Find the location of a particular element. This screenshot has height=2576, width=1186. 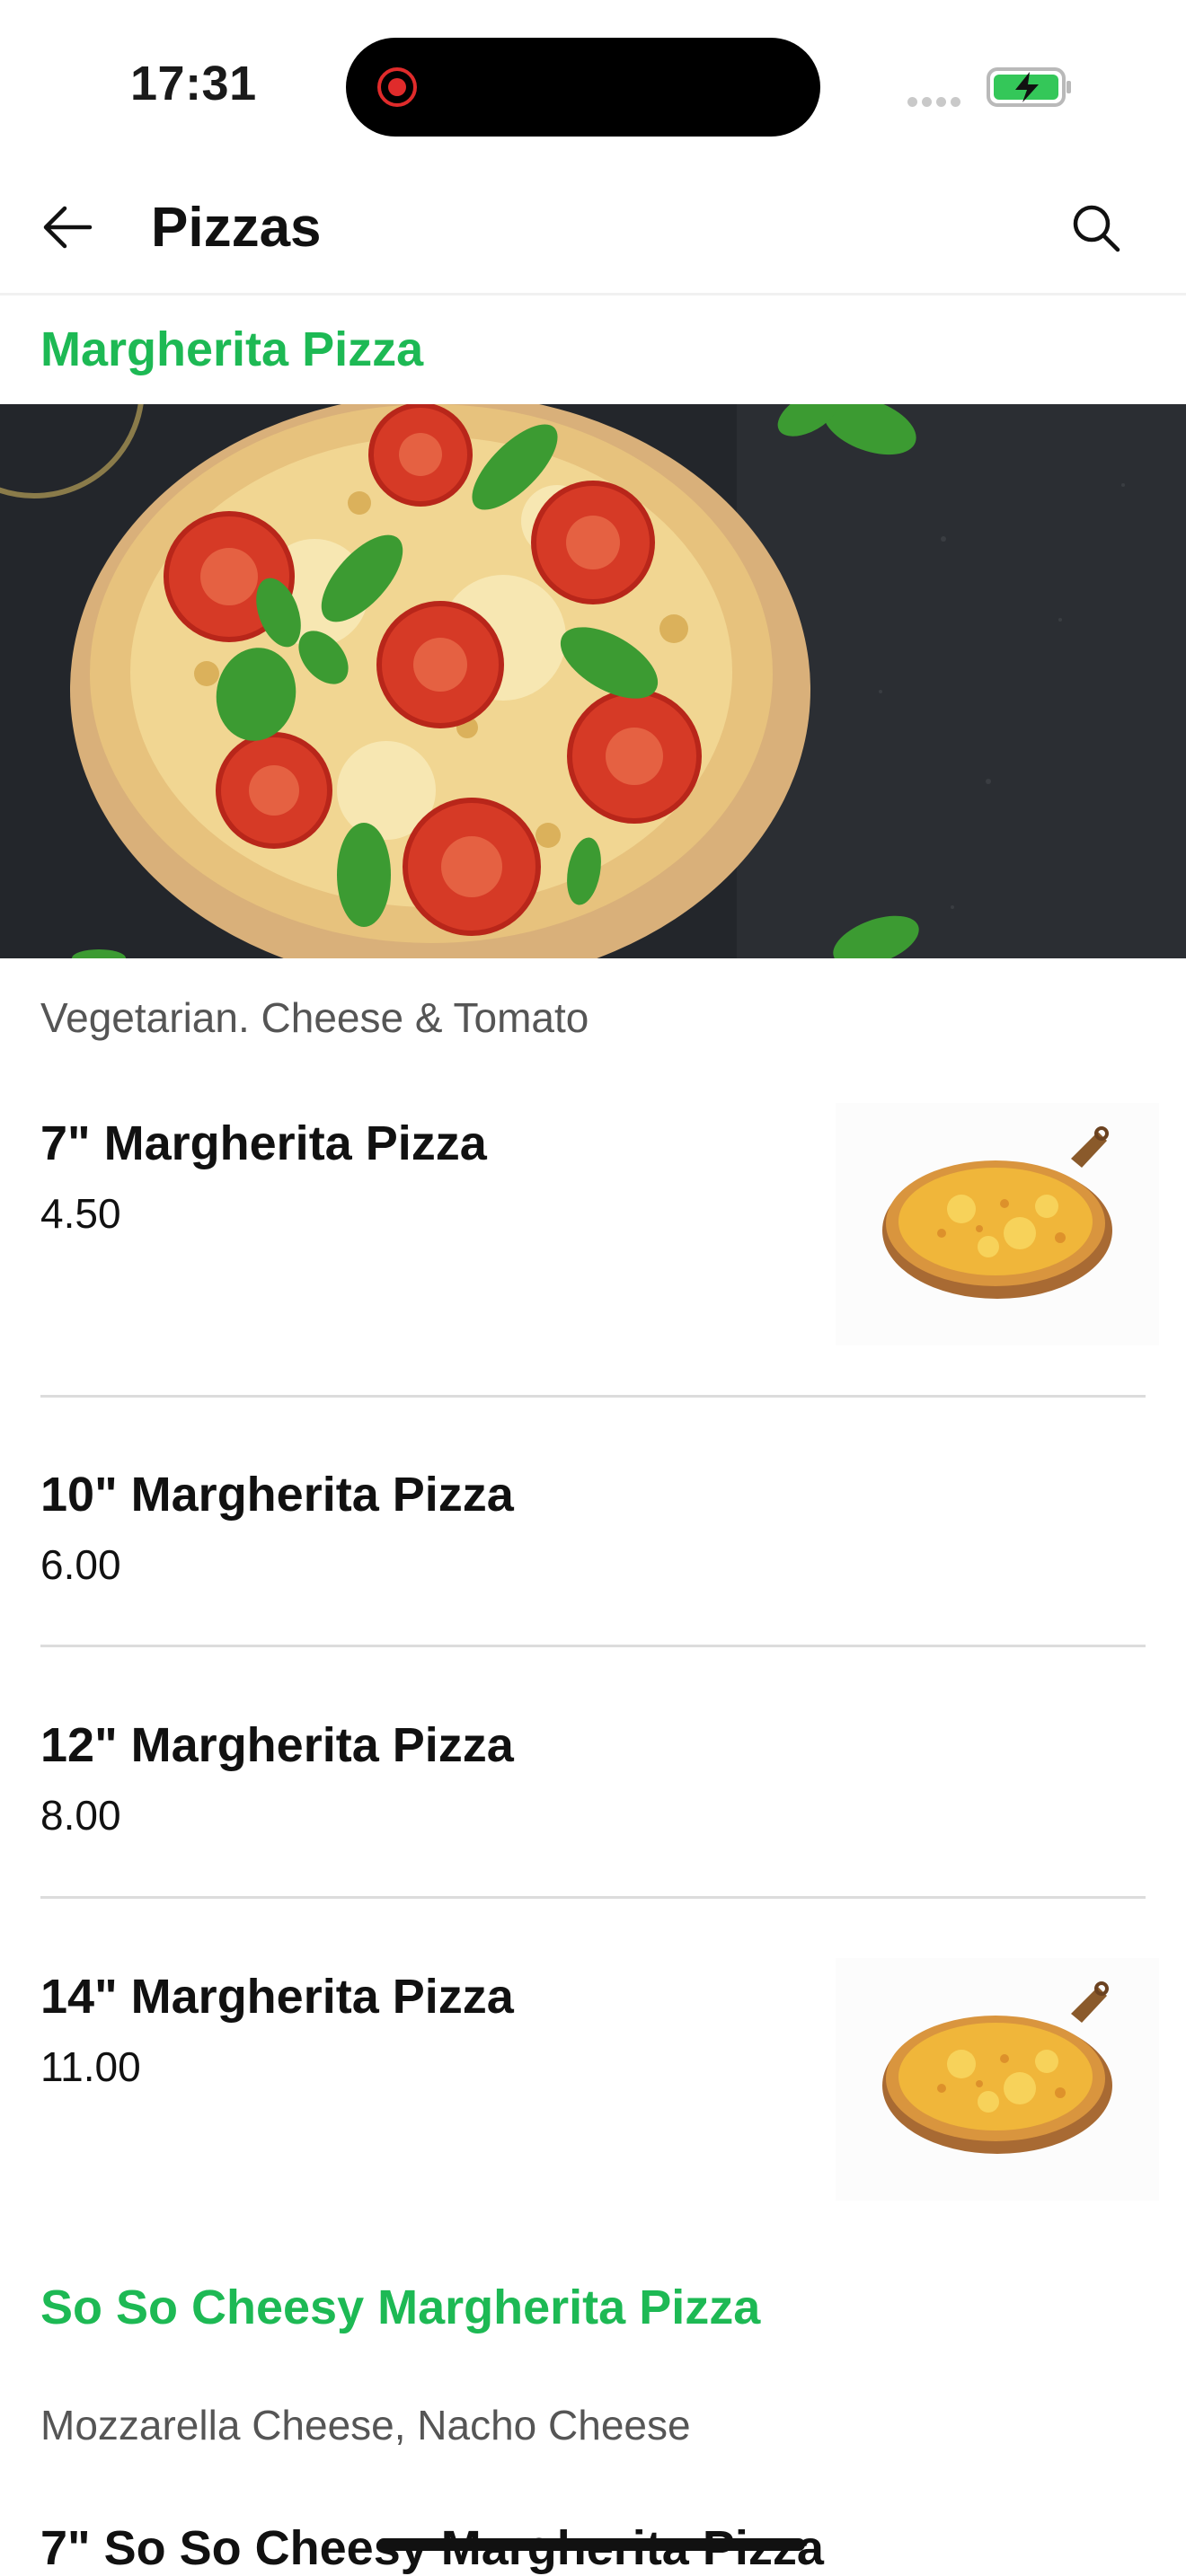

menu-item-price: 8.00 is located at coordinates (80, 1815).